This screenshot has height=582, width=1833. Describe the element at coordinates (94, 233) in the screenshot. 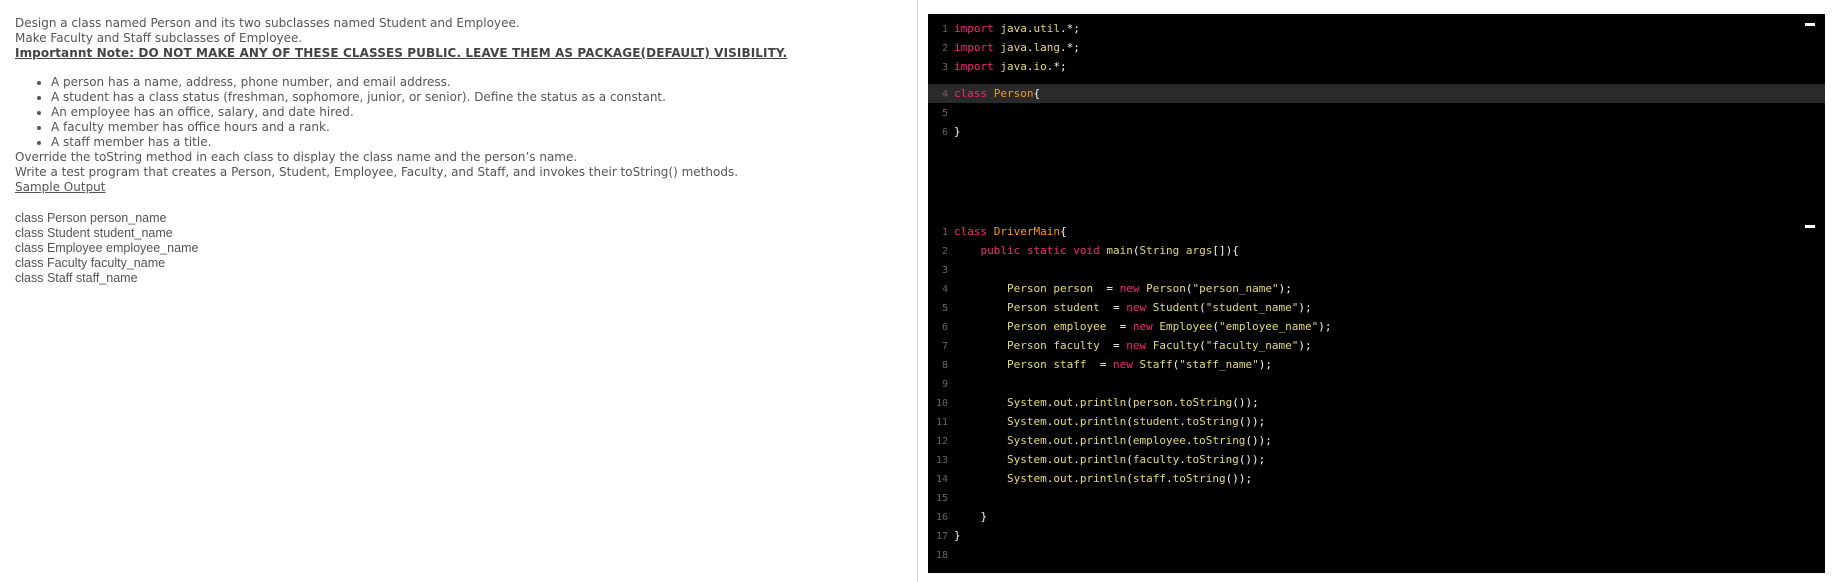

I see `sample-output-line: class Student student_name` at that location.